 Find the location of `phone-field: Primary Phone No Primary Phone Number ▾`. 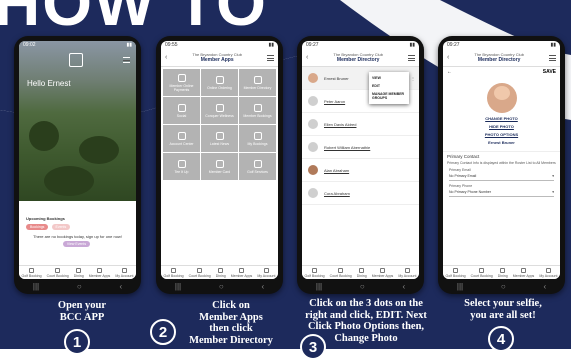

phone-field: Primary Phone No Primary Phone Number ▾ is located at coordinates (501, 190).